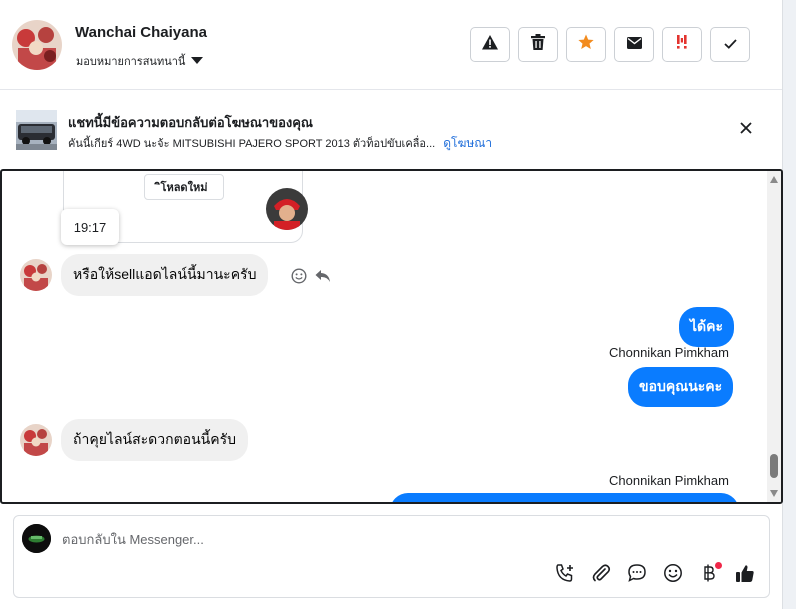  I want to click on mark-unread-button, so click(634, 44).